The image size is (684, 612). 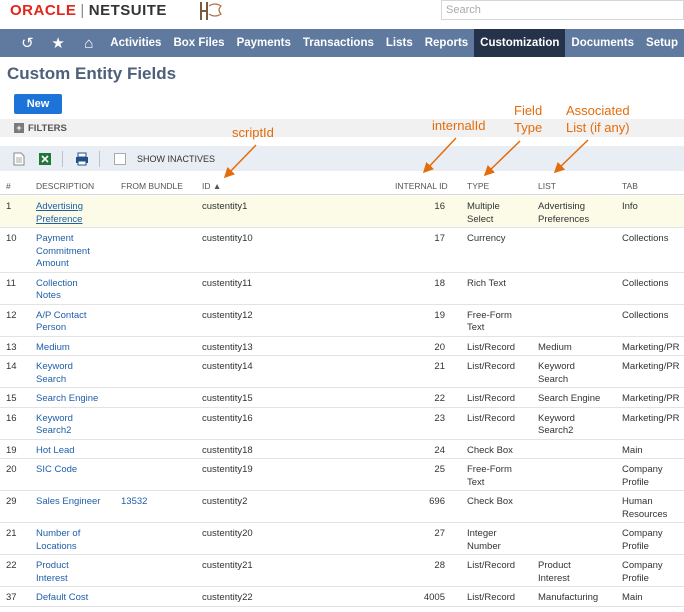 I want to click on list-name-line: Search2, so click(x=556, y=430).